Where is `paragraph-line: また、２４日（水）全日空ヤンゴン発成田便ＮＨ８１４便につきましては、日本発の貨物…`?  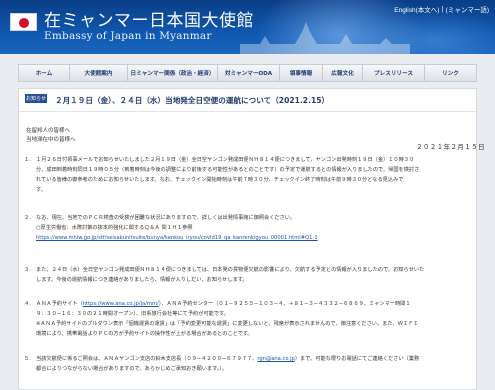
paragraph-line: また、２４日（水）全日空ヤンゴン発成田便ＮＨ８１４便につきましては、日本発の貨物… is located at coordinates (230, 270).